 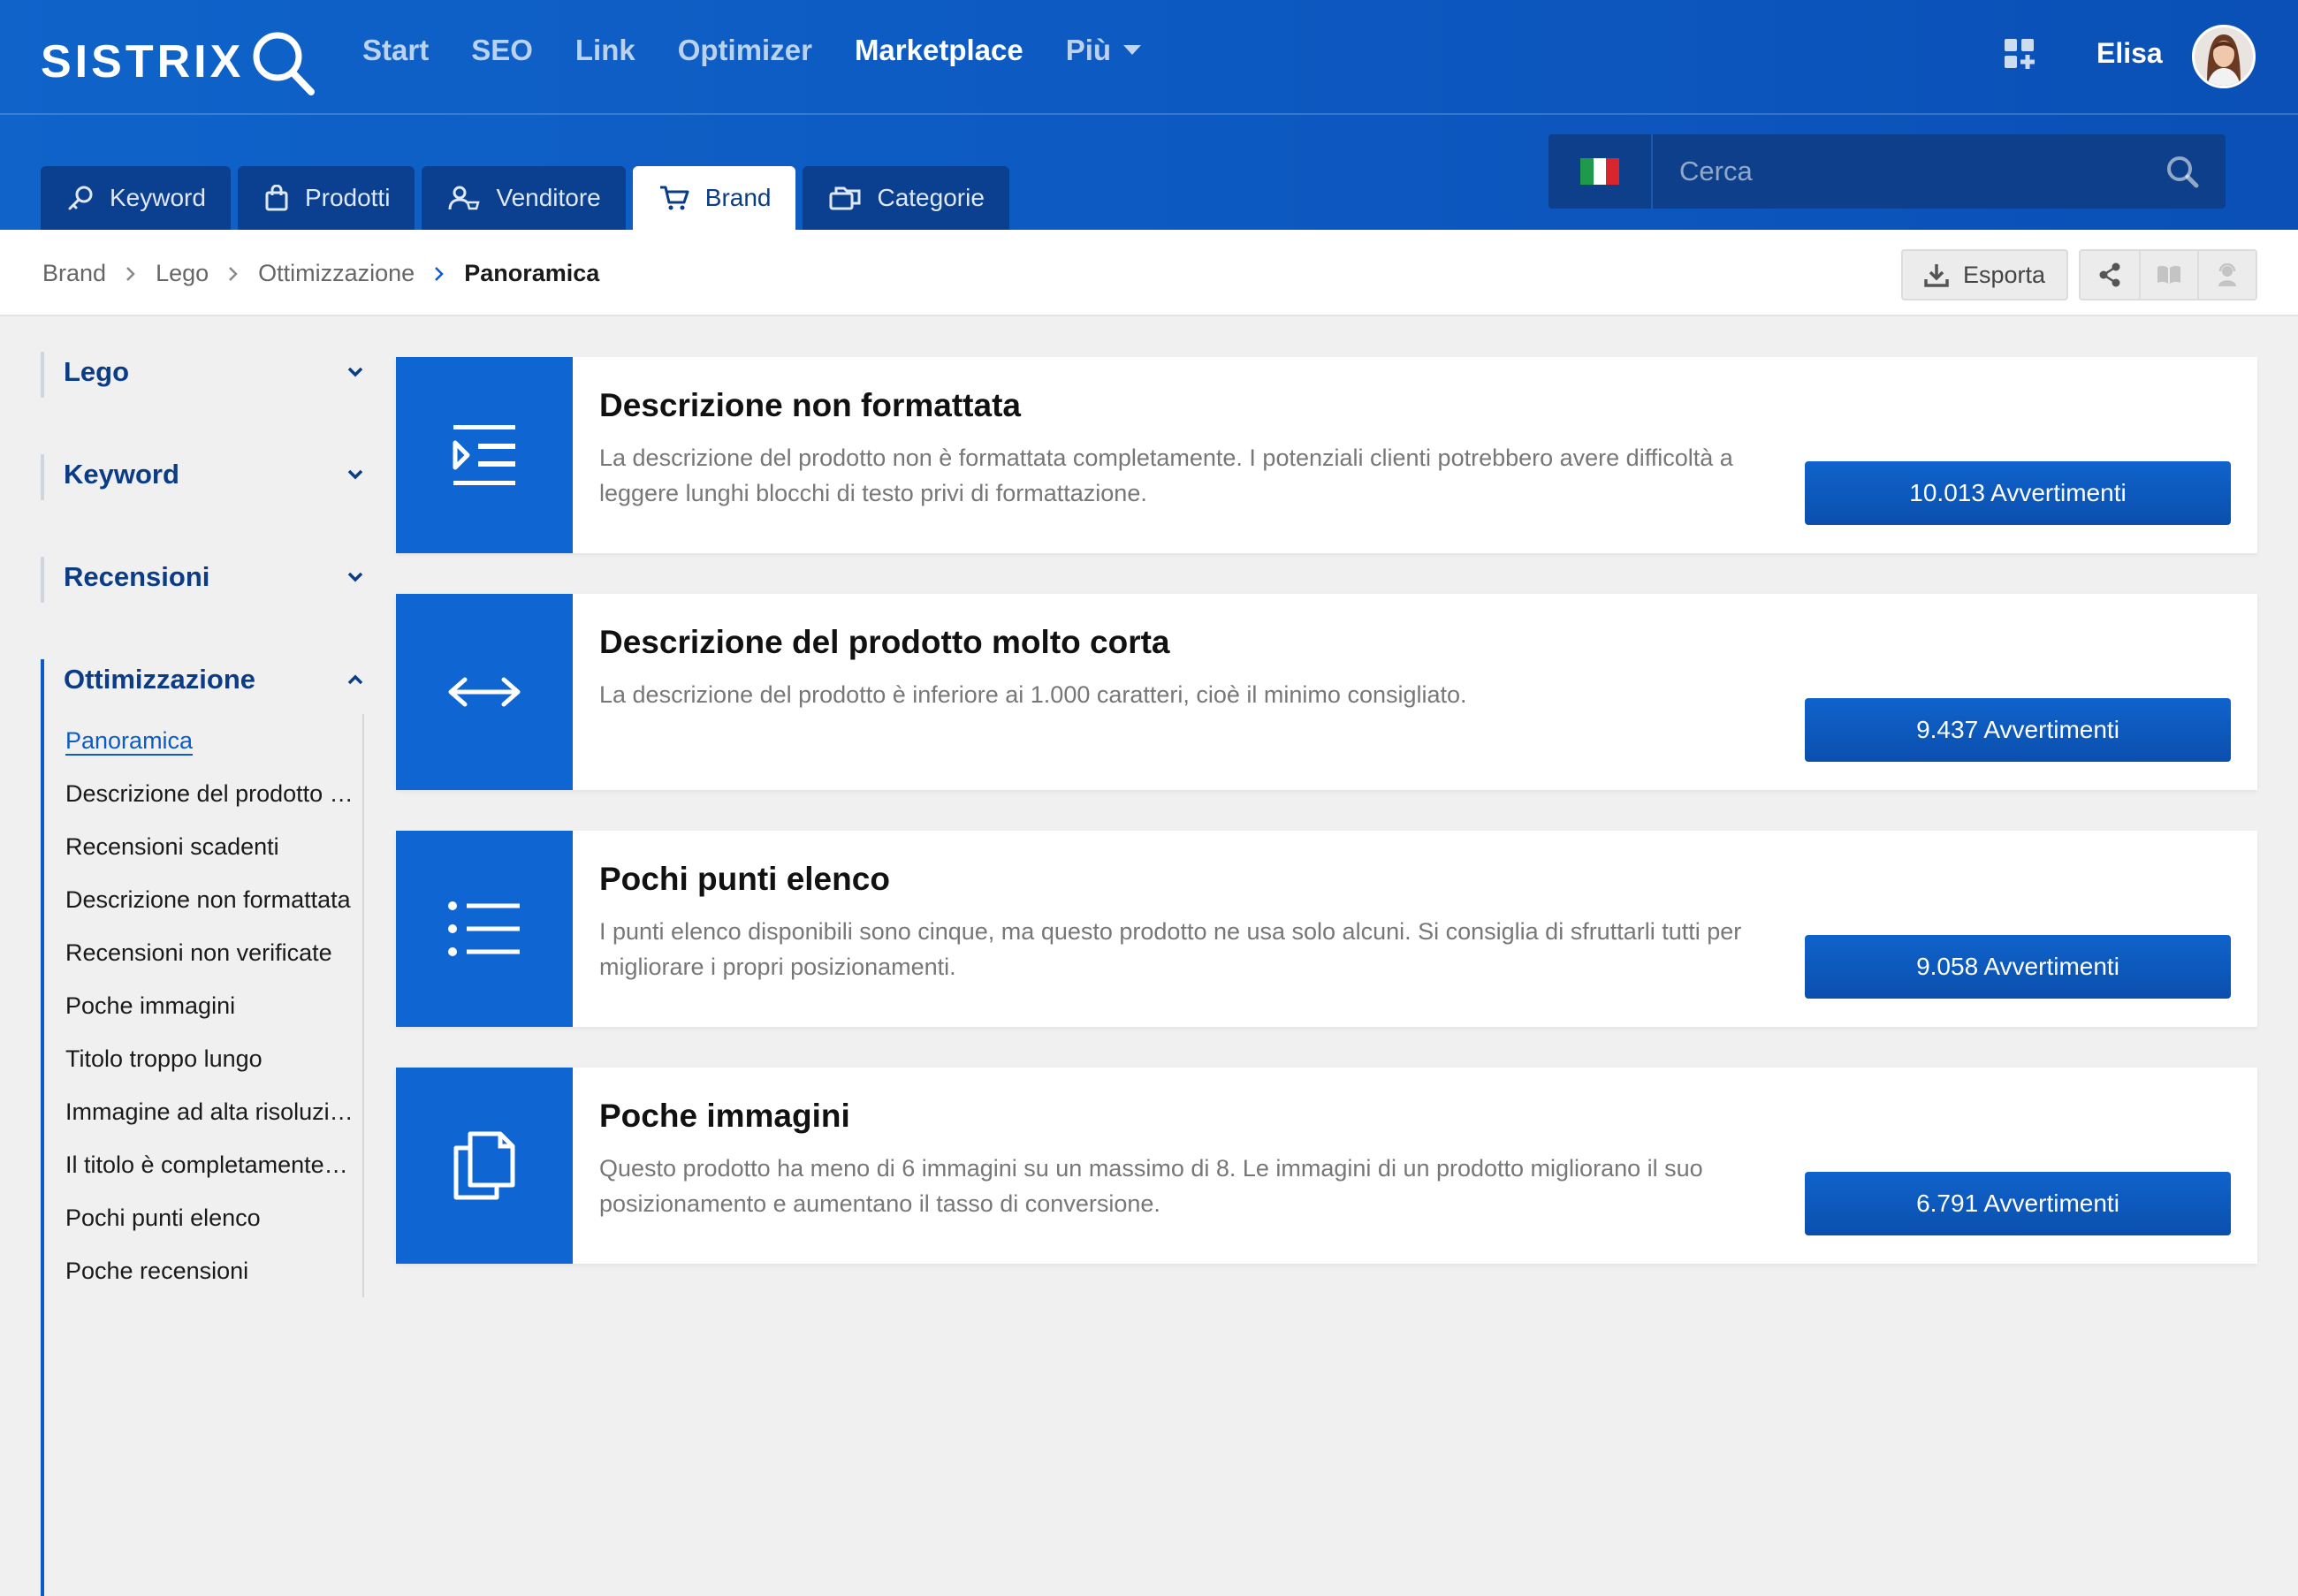 I want to click on tab-categorie-label: Categorie, so click(x=931, y=197).